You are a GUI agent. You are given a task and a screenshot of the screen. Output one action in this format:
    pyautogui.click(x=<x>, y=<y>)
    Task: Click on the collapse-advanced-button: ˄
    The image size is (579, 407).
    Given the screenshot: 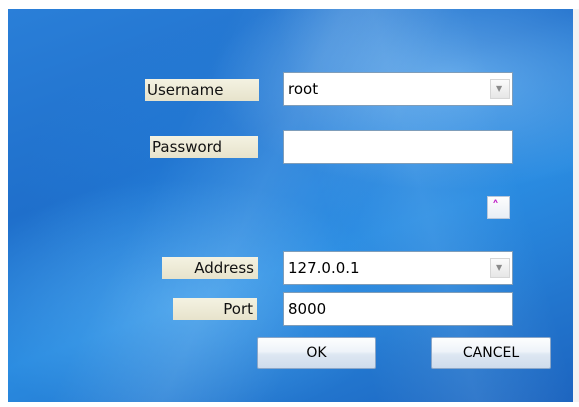 What is the action you would take?
    pyautogui.click(x=498, y=207)
    